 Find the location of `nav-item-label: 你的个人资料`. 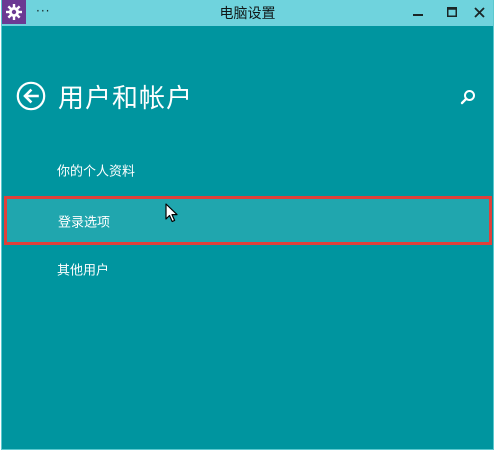

nav-item-label: 你的个人资料 is located at coordinates (96, 172).